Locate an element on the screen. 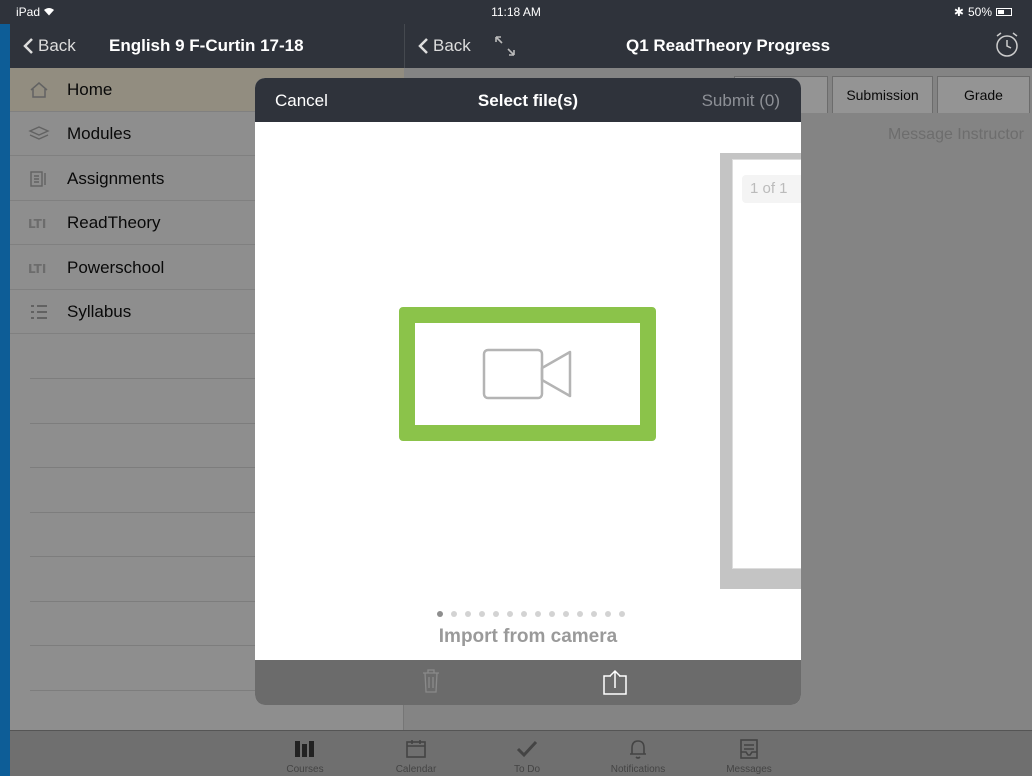 This screenshot has width=1032, height=776. import-option-label: Import from camera is located at coordinates (528, 636).